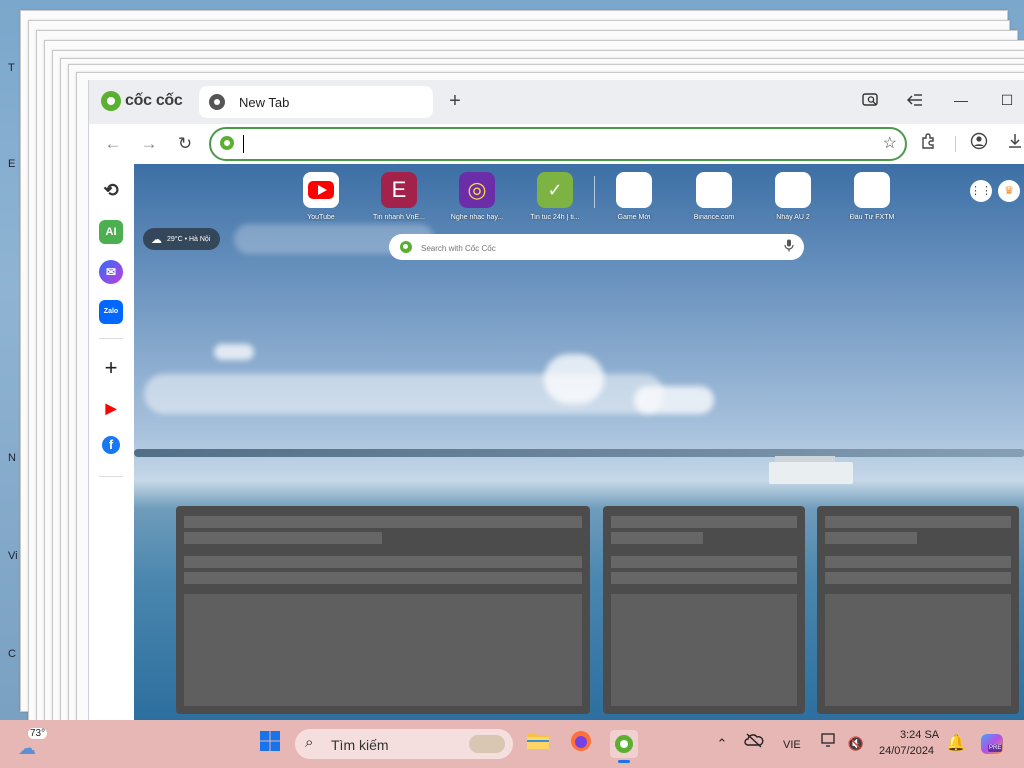 The height and width of the screenshot is (768, 1024). I want to click on download-icon, so click(1013, 144).